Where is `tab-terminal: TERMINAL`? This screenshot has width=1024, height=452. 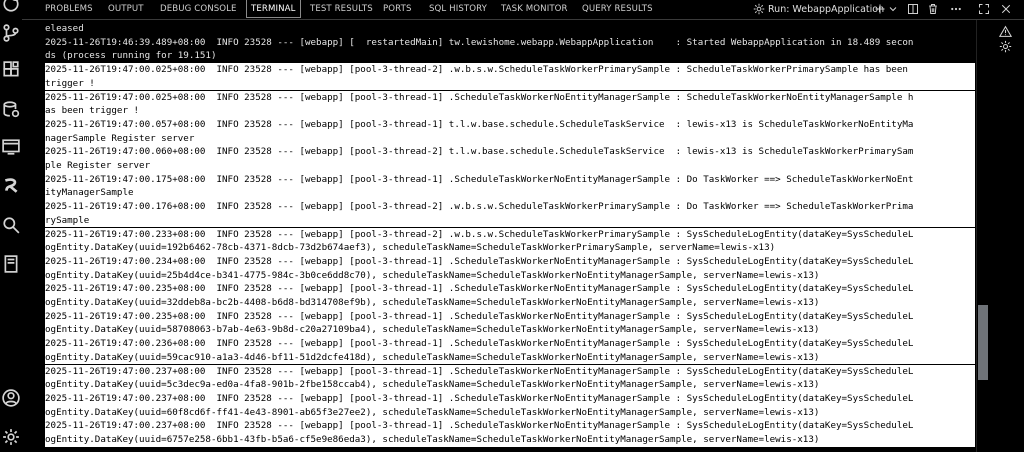 tab-terminal: TERMINAL is located at coordinates (273, 9).